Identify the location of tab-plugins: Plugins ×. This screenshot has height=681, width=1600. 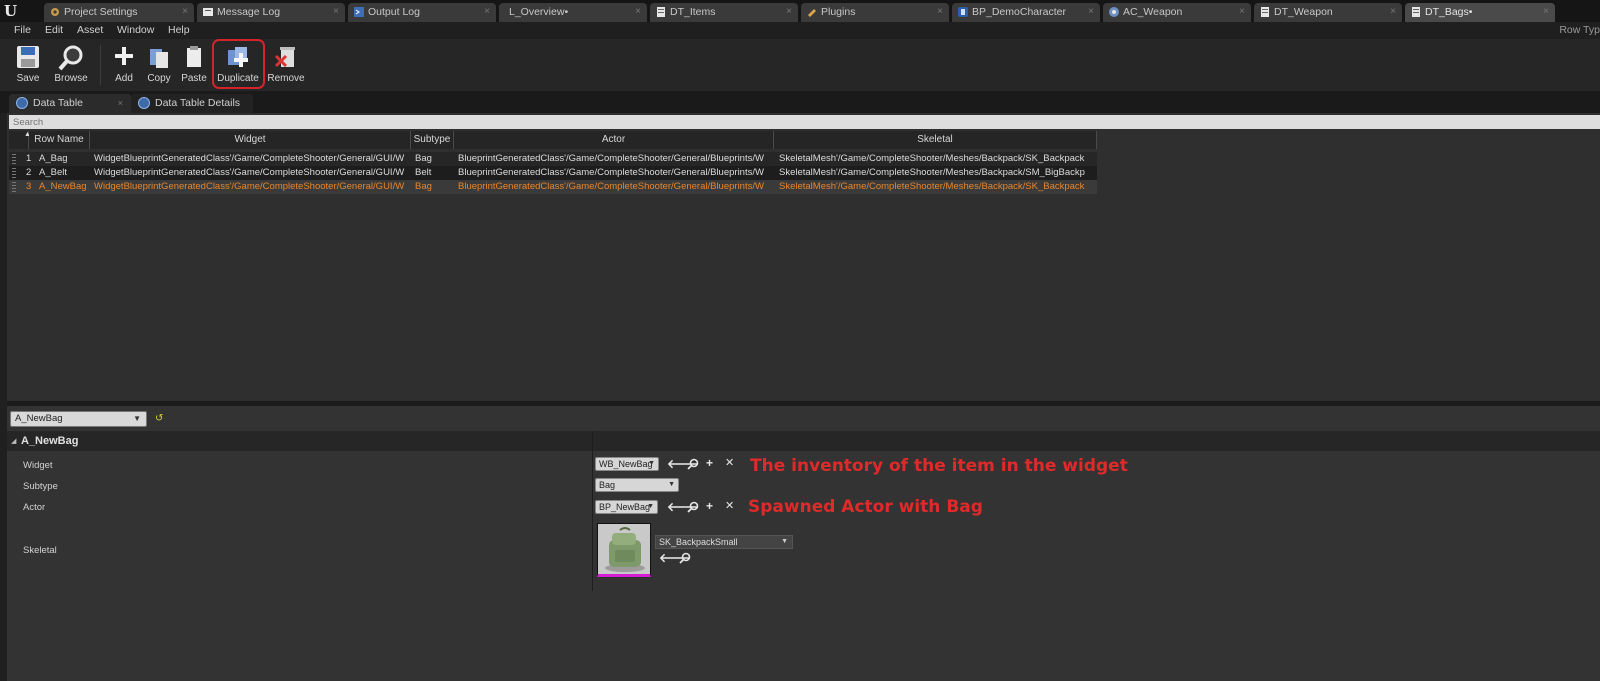
(875, 12).